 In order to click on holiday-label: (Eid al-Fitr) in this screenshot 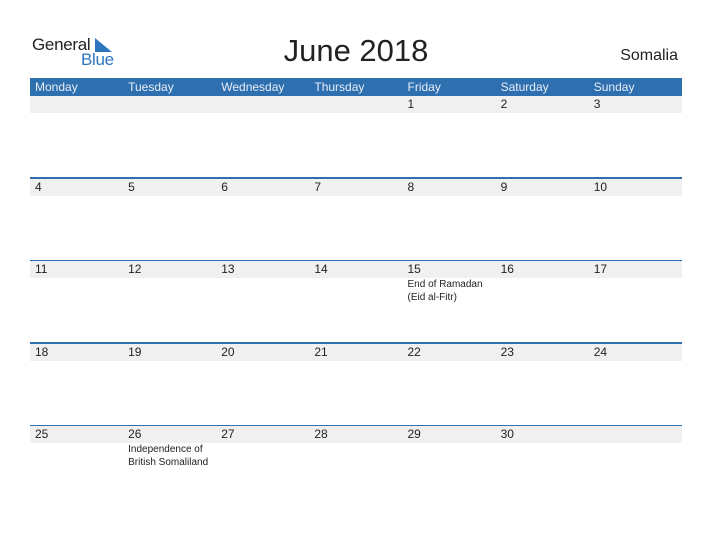, I will do `click(432, 297)`.